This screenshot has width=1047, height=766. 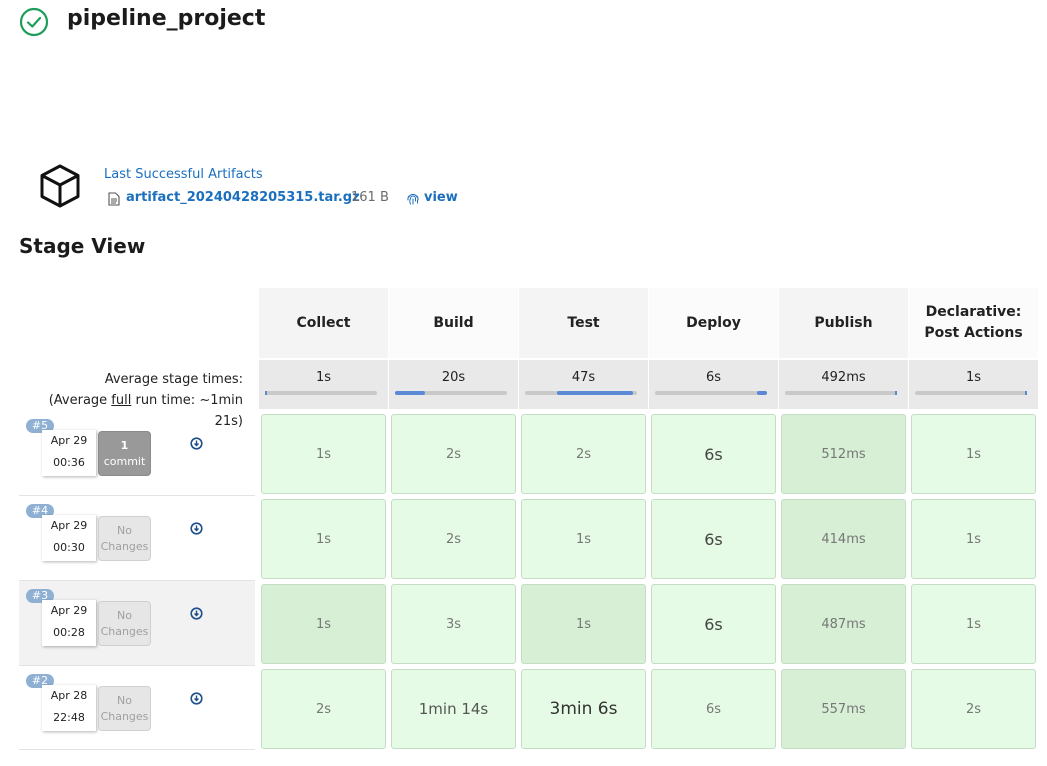 What do you see at coordinates (583, 709) in the screenshot?
I see `stage-cell: 3min 6s` at bounding box center [583, 709].